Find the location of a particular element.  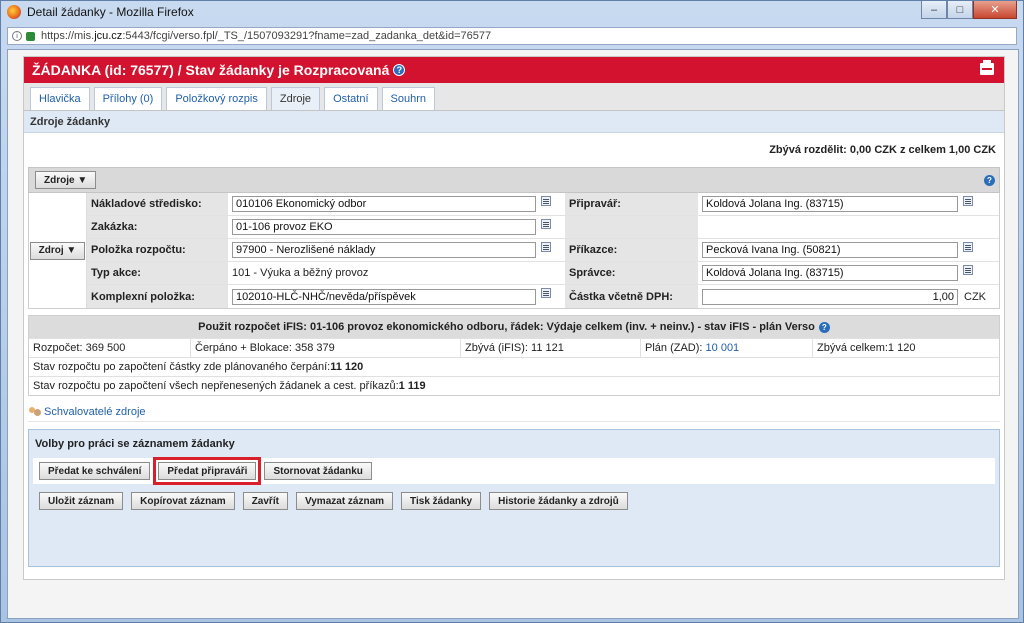

submit-preparer-button: Předat připraváři is located at coordinates (207, 471).